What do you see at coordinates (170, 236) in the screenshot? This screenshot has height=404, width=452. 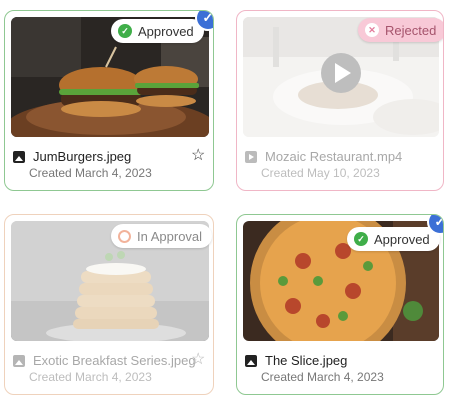 I see `status-label: In Approval` at bounding box center [170, 236].